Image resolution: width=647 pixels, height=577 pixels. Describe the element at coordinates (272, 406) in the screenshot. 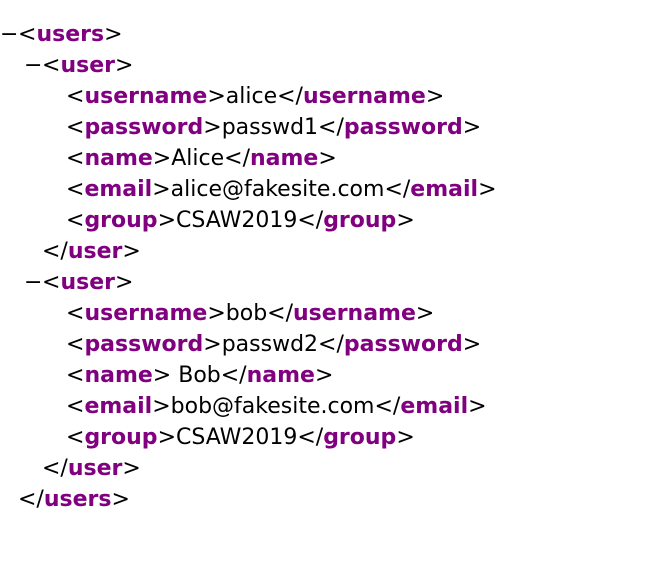

I see `field-value: bob@fakesite.com` at that location.